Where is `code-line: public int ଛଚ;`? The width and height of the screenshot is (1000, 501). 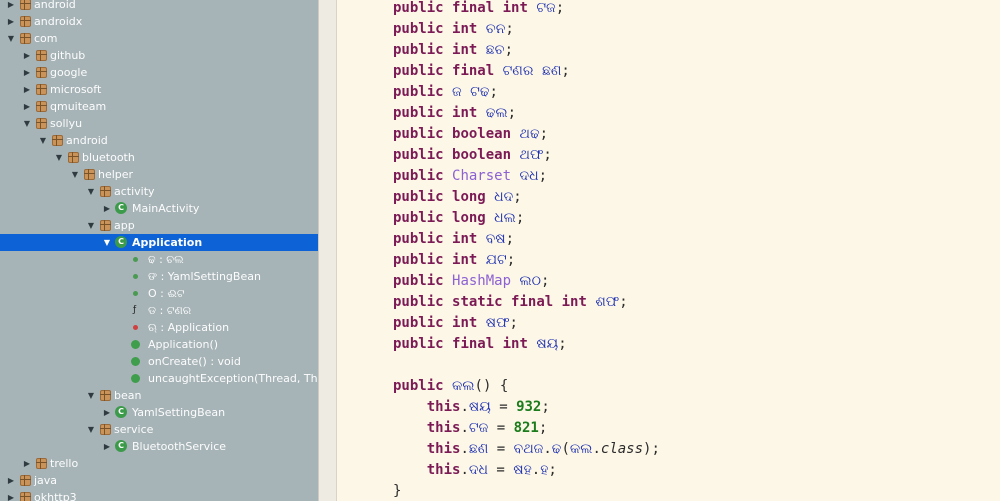
code-line: public int ଛଚ; is located at coordinates (453, 50).